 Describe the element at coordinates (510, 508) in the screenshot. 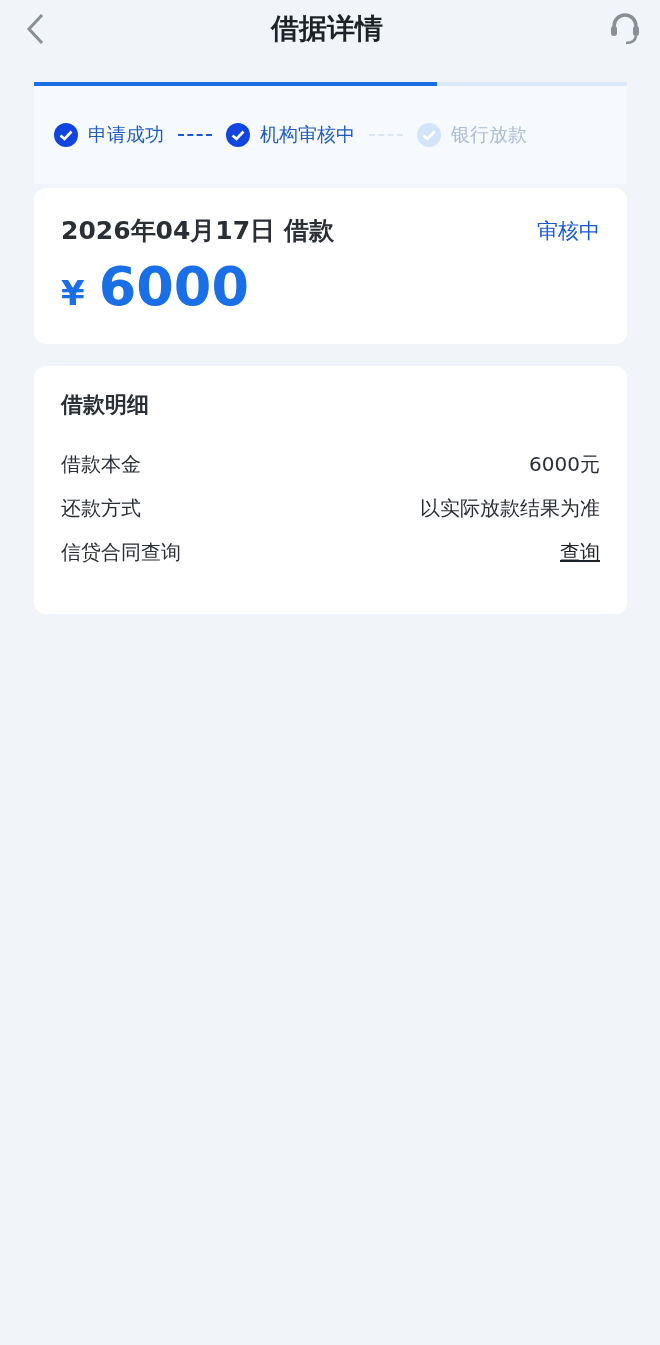

I see `detail-value: 以实际放款结果为准` at that location.